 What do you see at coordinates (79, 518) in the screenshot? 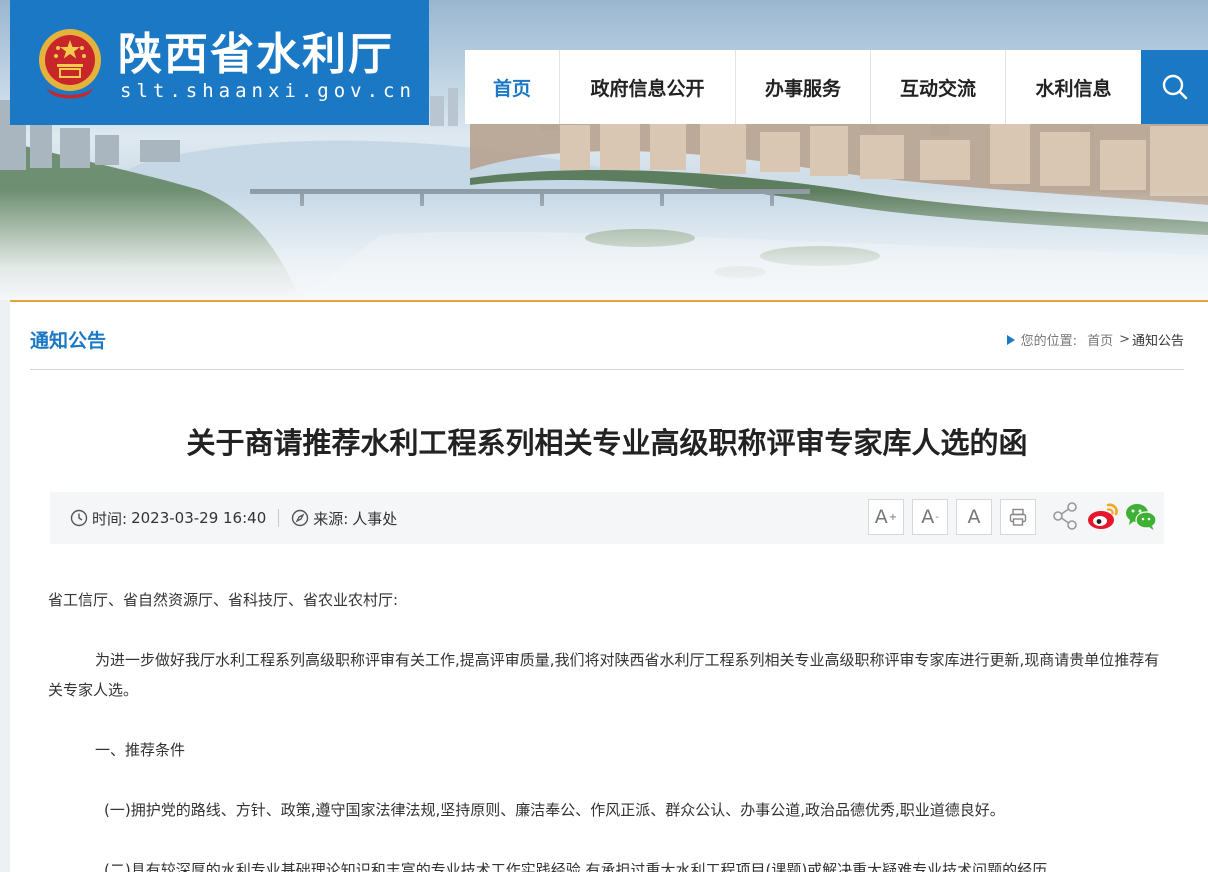
I see `clock-icon` at bounding box center [79, 518].